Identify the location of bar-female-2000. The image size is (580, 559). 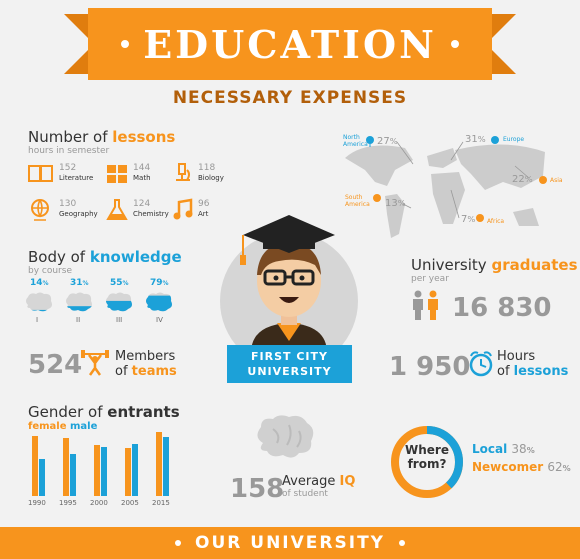
(97, 470).